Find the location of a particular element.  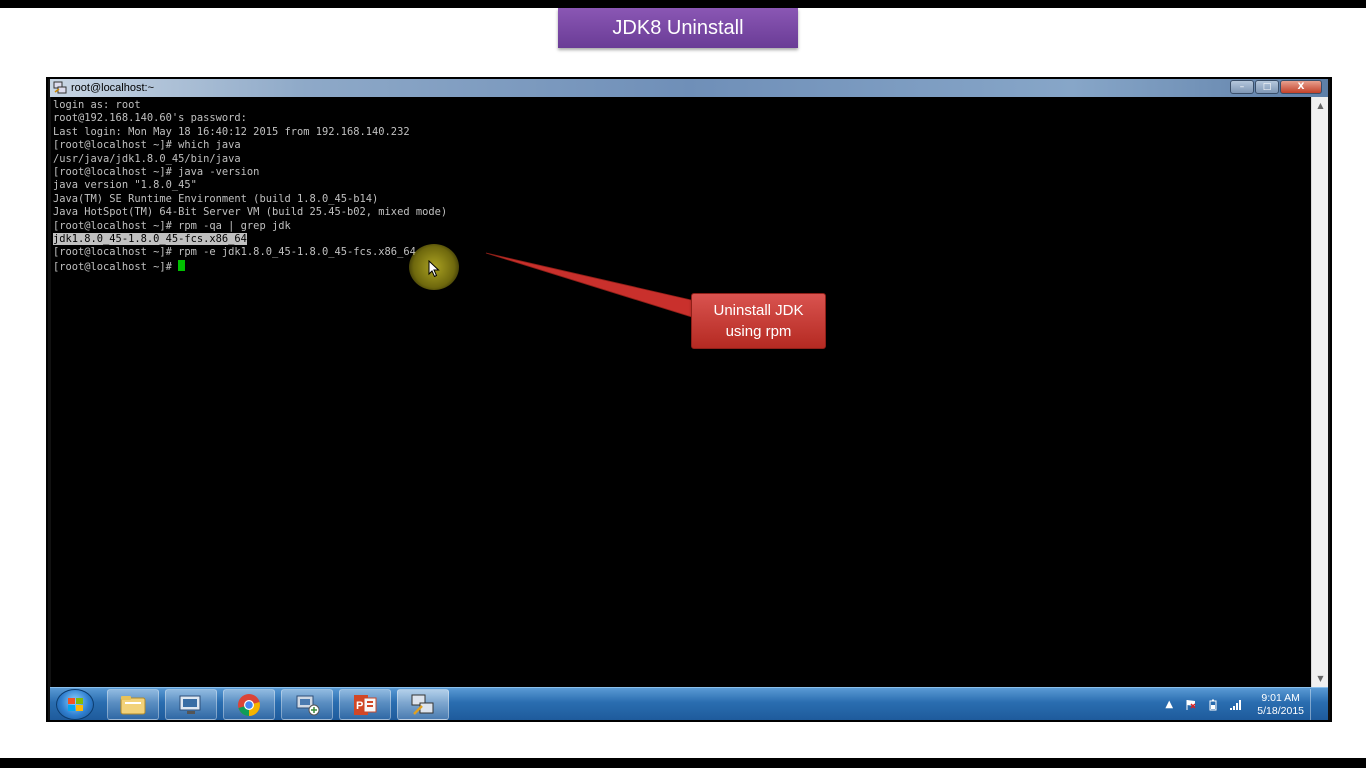

windows-logo-icon is located at coordinates (75, 704).